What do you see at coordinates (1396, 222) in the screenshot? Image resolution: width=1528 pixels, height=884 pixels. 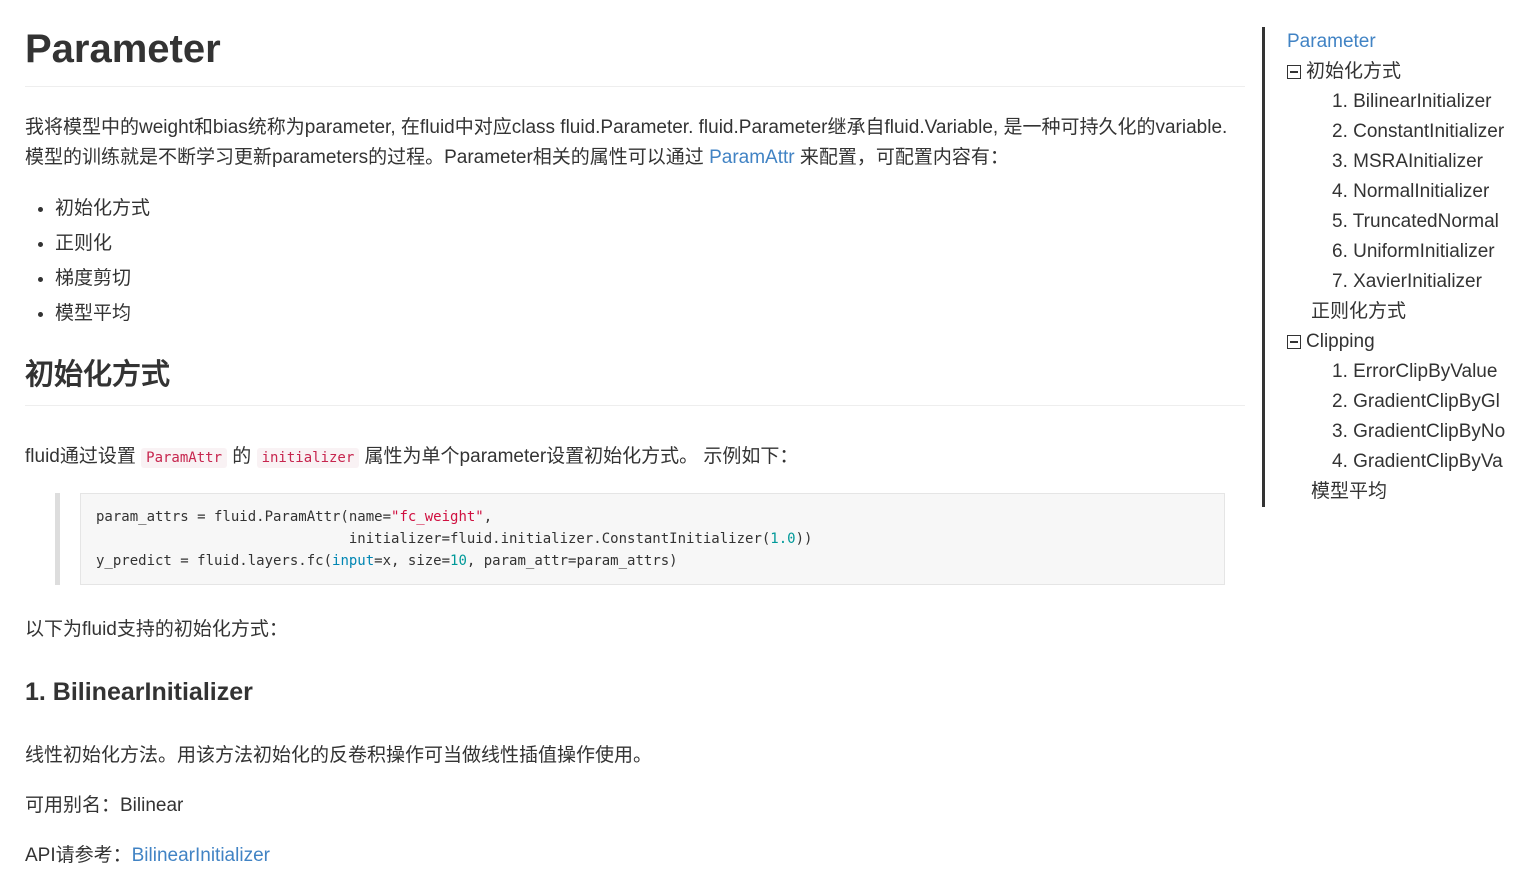 I see `toc-subitem: 5. TruncatedNormal` at bounding box center [1396, 222].